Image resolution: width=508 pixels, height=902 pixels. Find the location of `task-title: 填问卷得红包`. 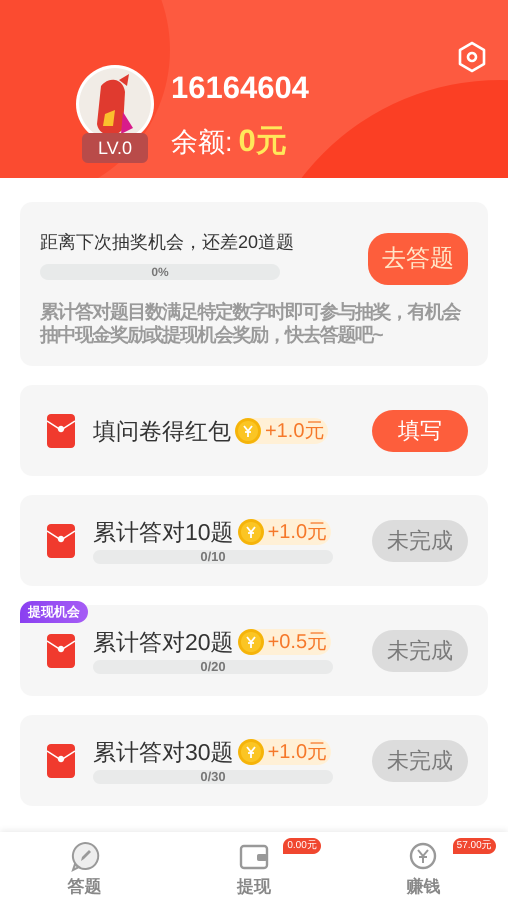

task-title: 填问卷得红包 is located at coordinates (162, 431).